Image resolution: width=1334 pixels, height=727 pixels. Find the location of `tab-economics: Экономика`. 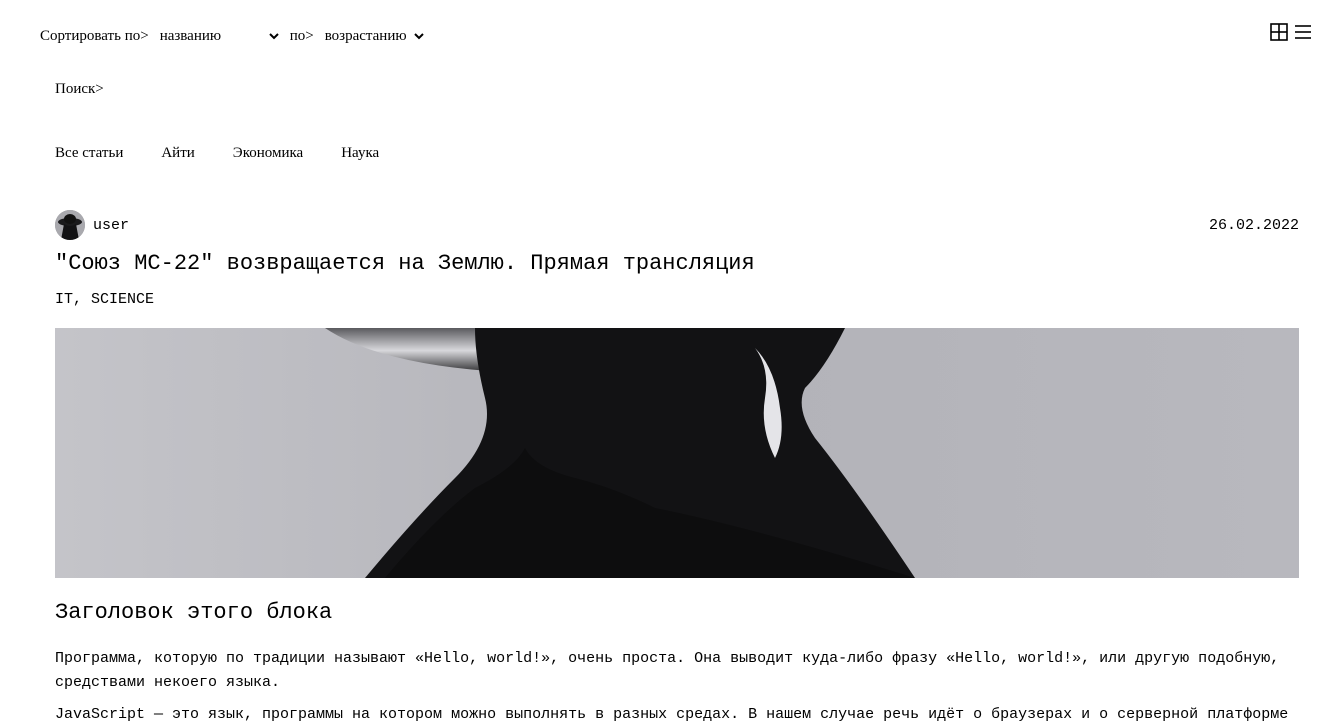

tab-economics: Экономика is located at coordinates (268, 153).